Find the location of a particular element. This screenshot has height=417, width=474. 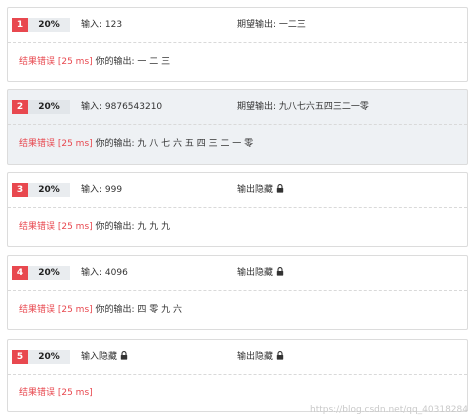

case-input-text: 输入: 9876543210 is located at coordinates (122, 107).